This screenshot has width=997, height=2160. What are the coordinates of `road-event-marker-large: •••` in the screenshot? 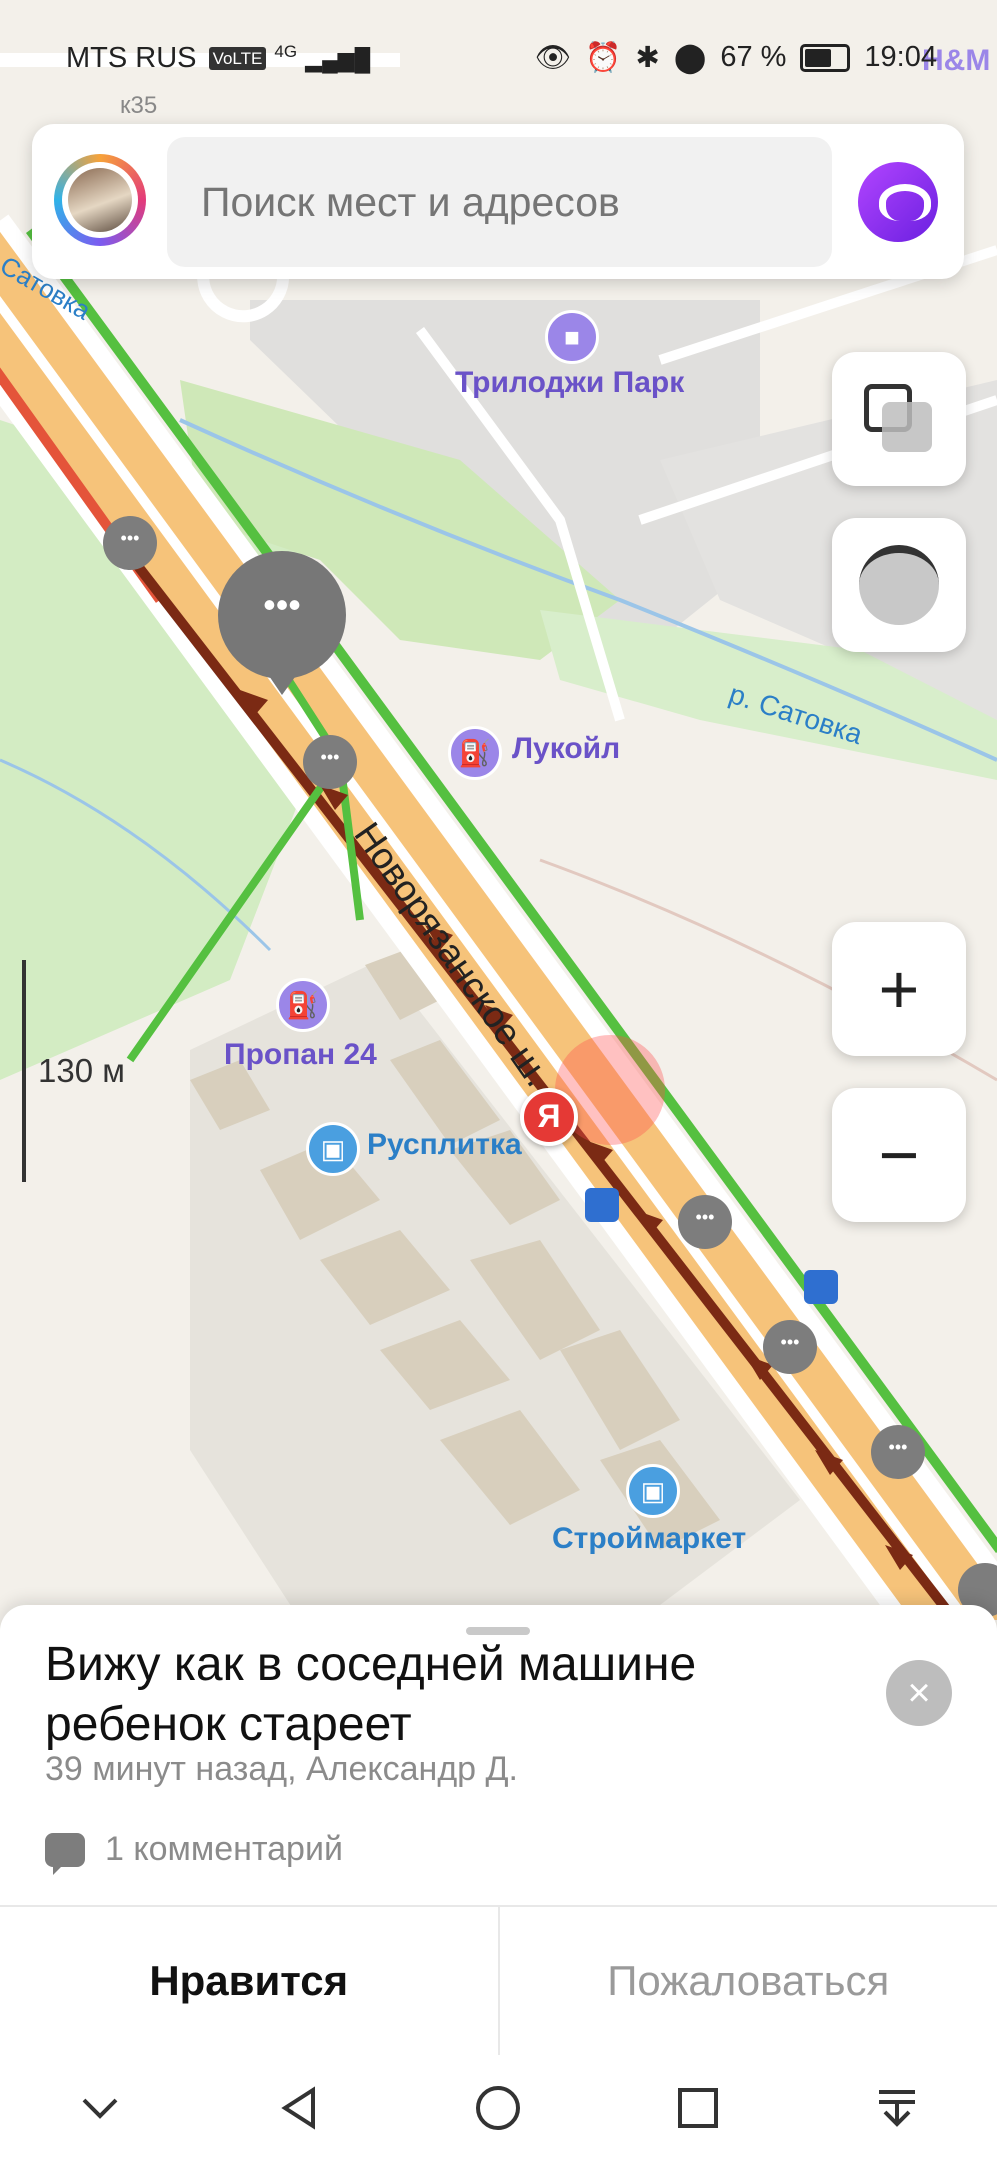 It's located at (282, 608).